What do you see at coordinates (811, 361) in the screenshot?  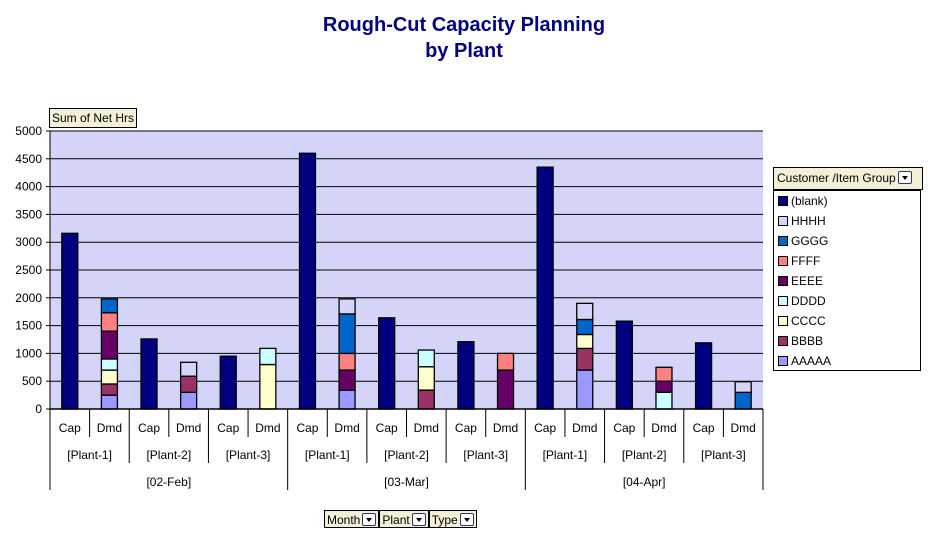 I see `legend-label: AAAAA` at bounding box center [811, 361].